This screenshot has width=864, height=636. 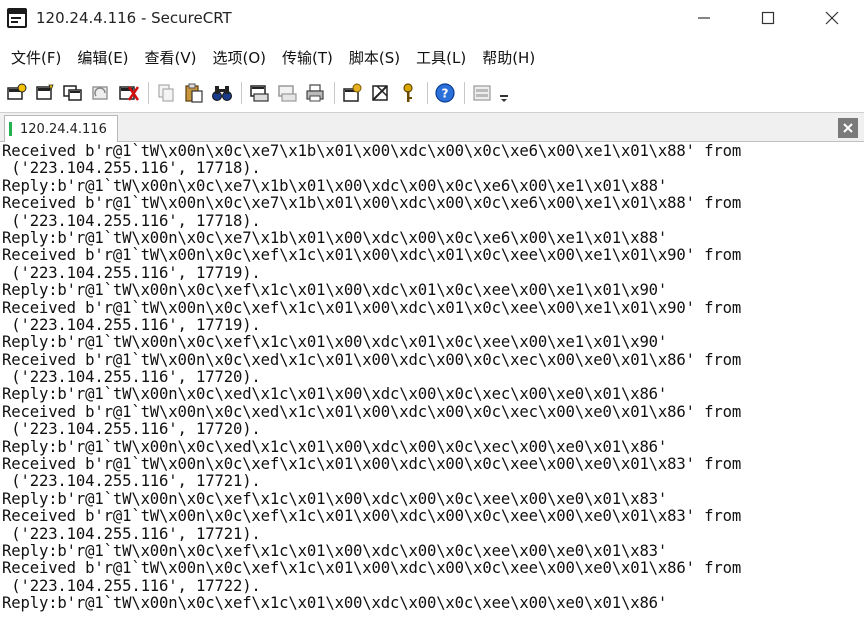 I want to click on printer-icon, so click(x=315, y=93).